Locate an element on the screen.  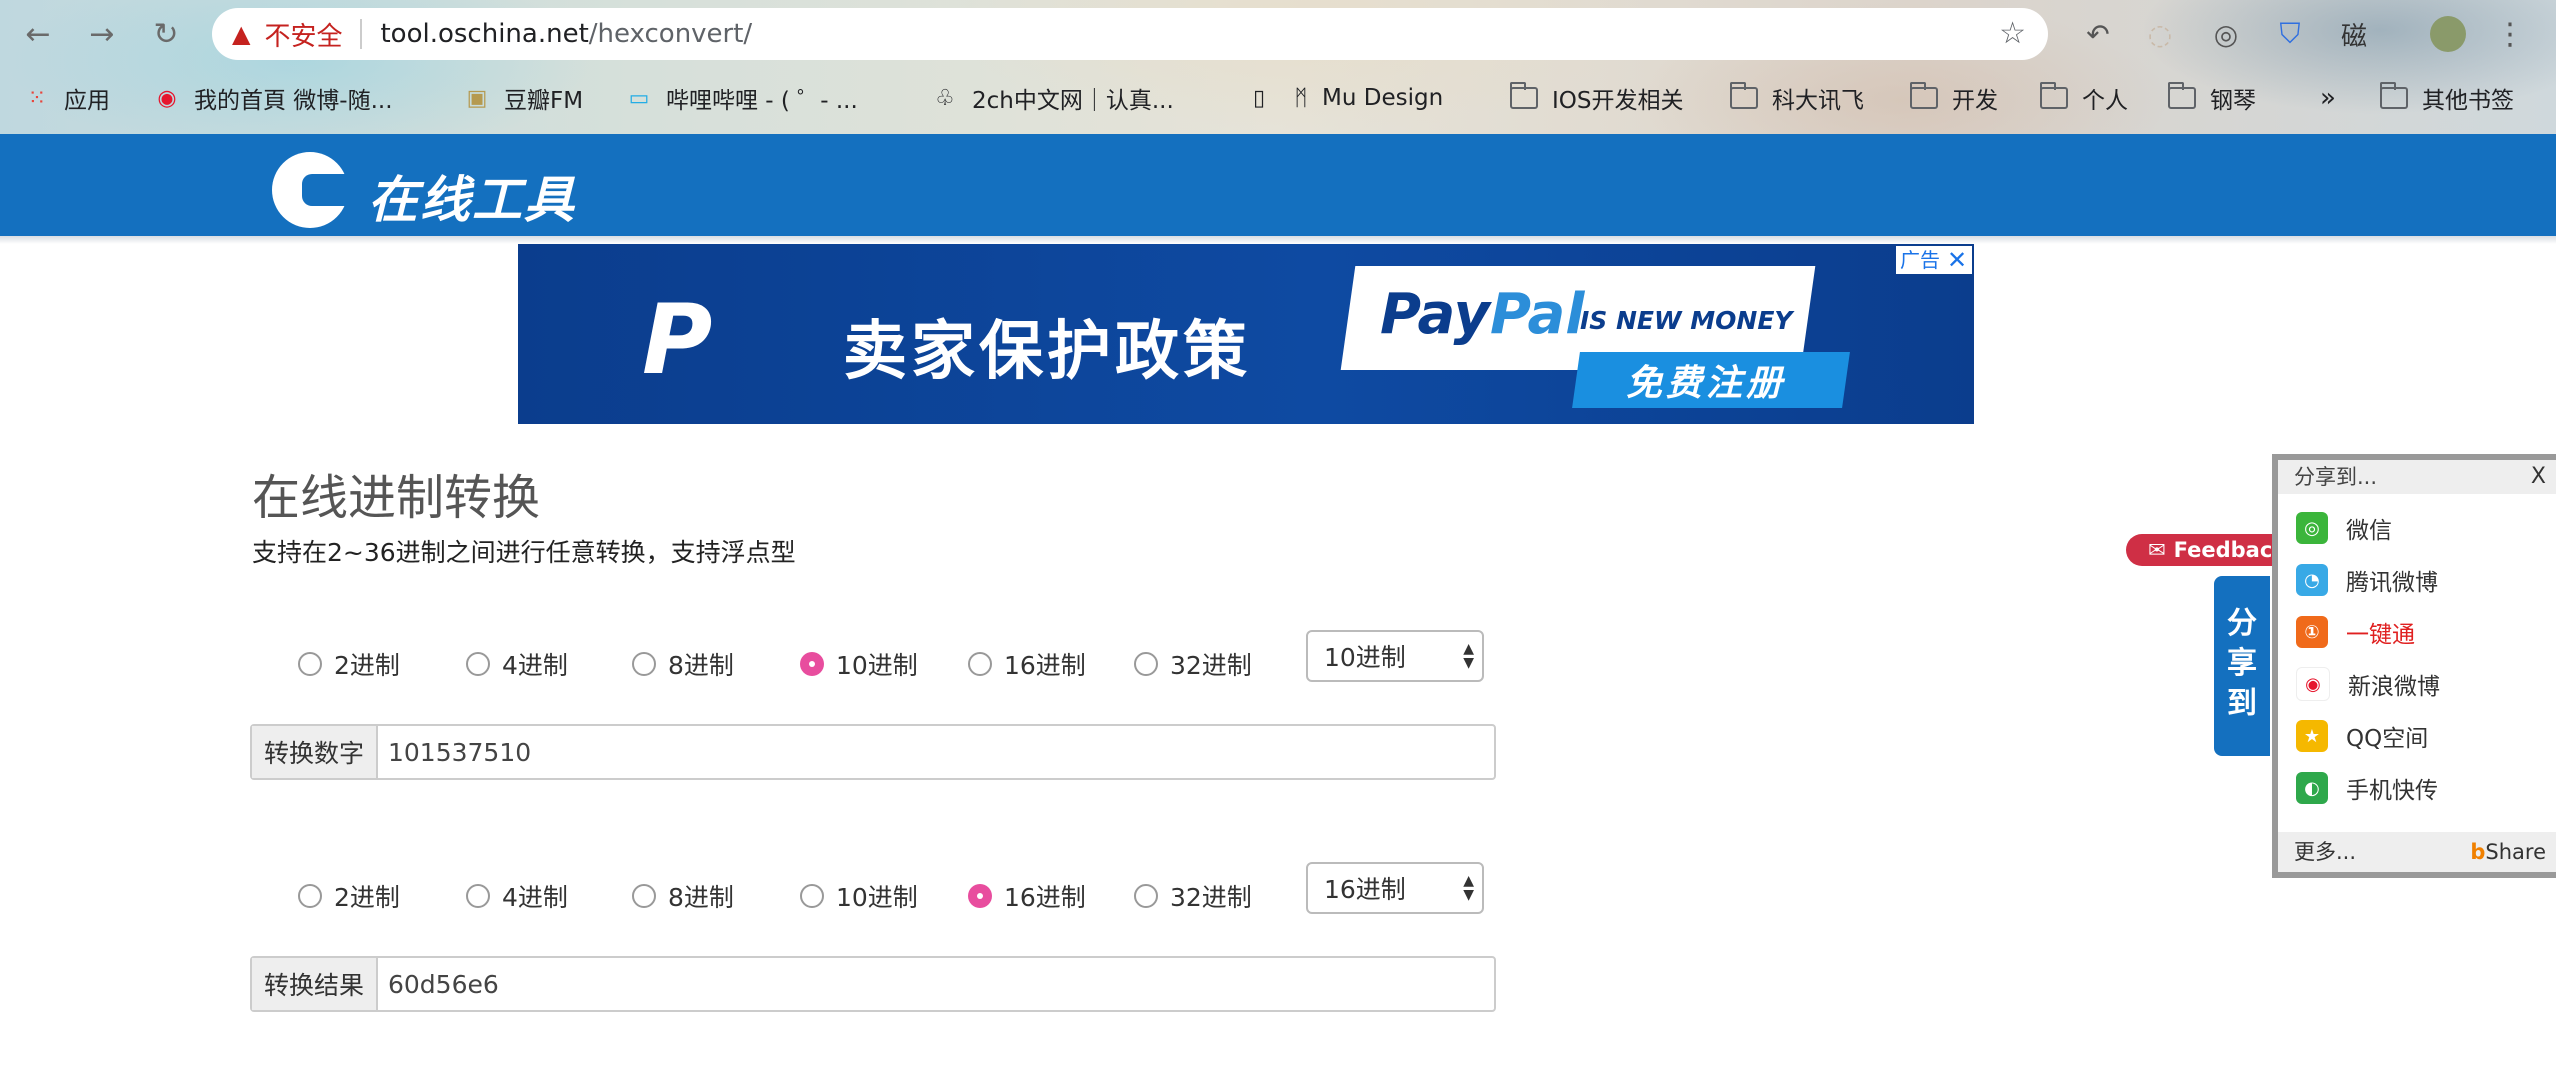
radio-label: 10进制 is located at coordinates (877, 897).